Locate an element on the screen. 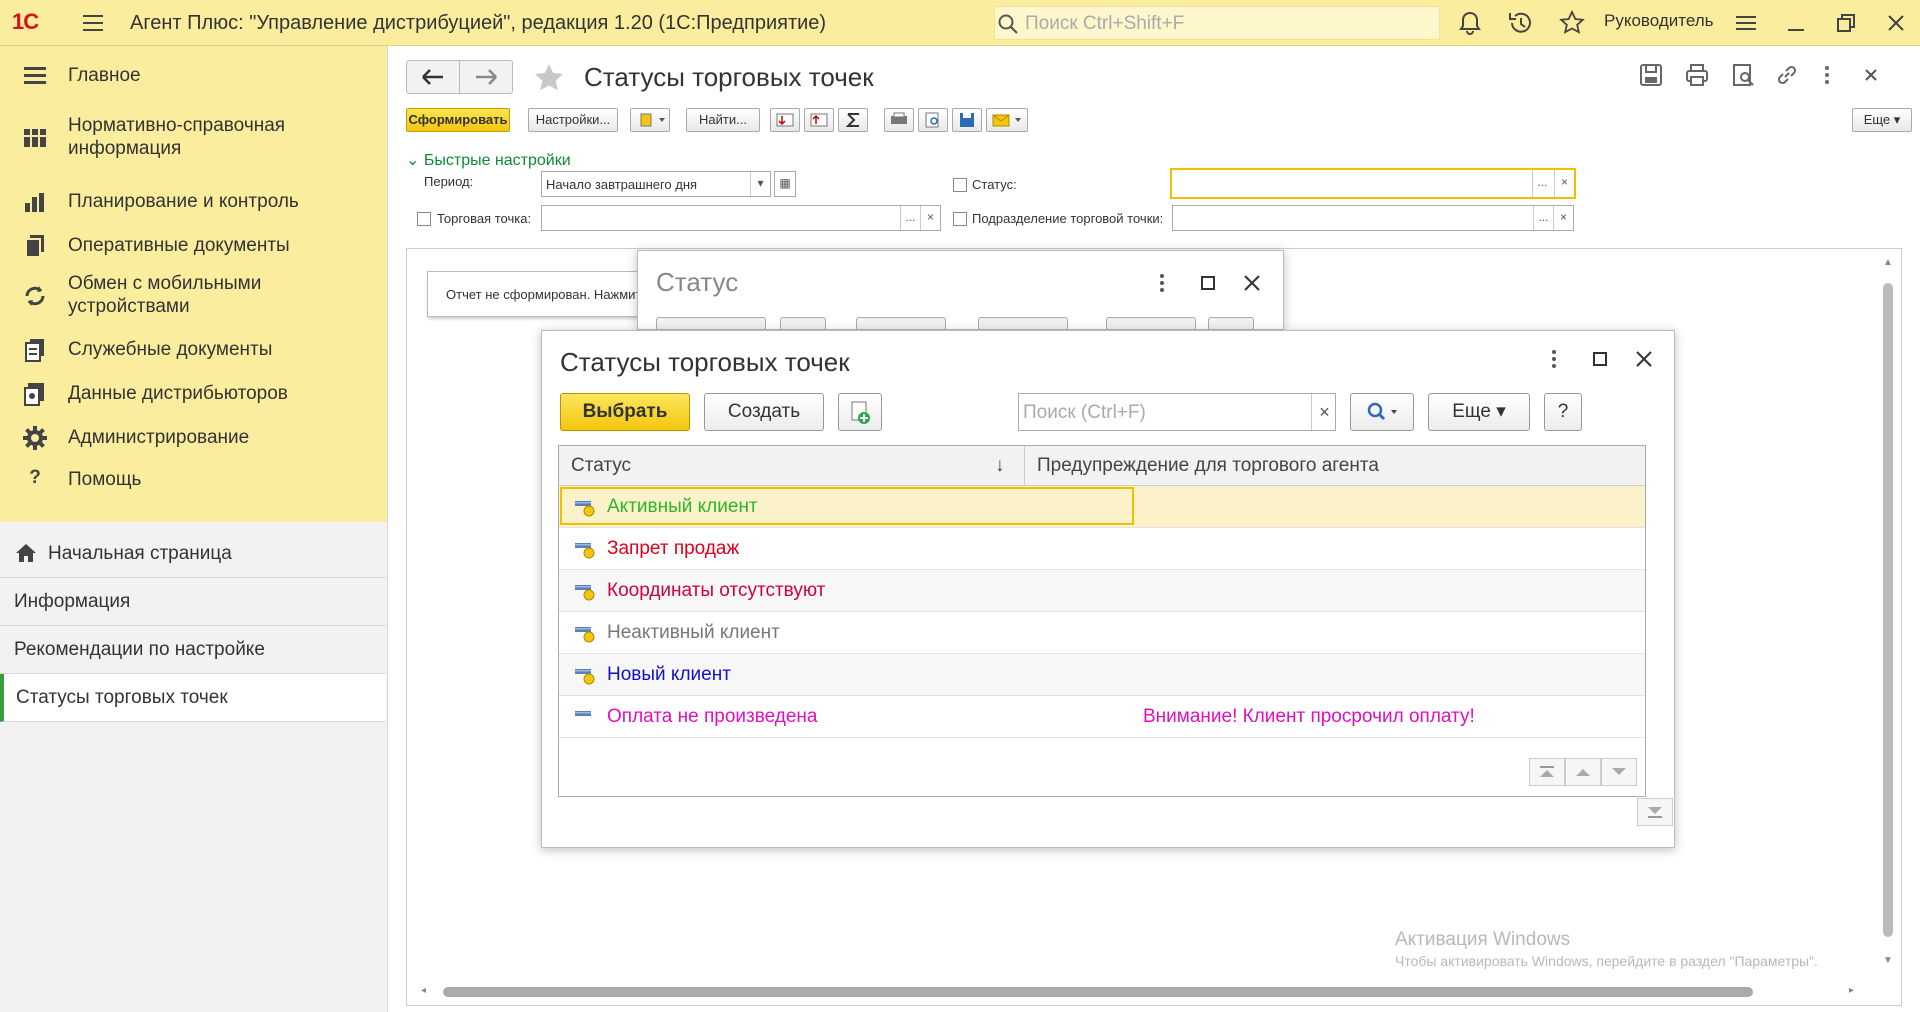 The image size is (1920, 1012). sidebar-item-planning: Планирование и контроль is located at coordinates (193, 202).